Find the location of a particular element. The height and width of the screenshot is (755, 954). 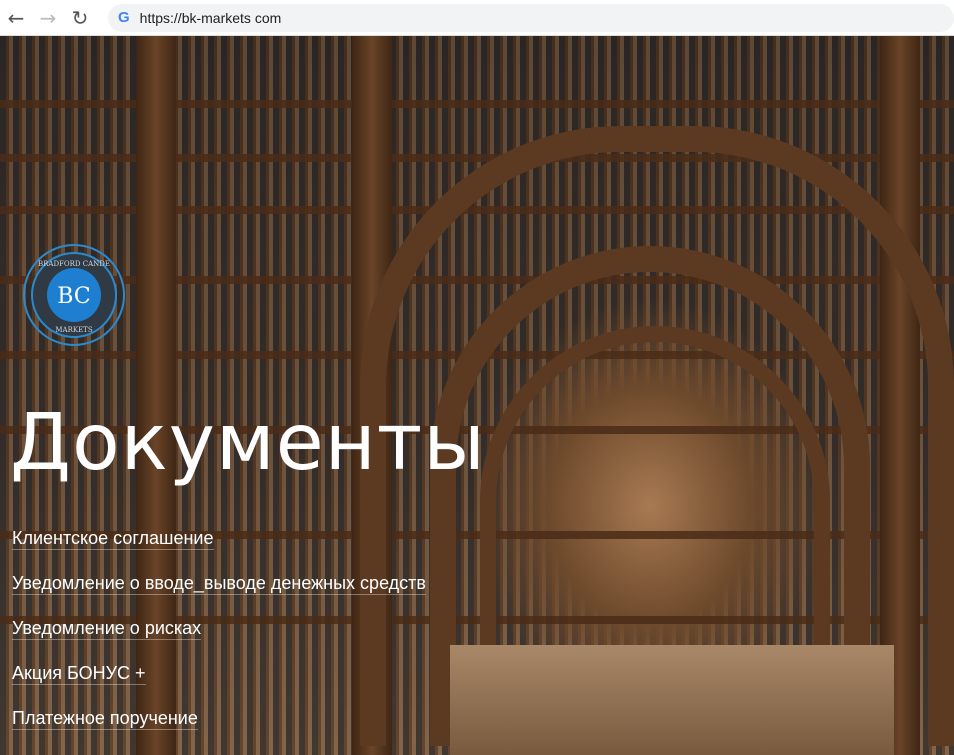

address-bar: G https://bk-markets com is located at coordinates (531, 17).